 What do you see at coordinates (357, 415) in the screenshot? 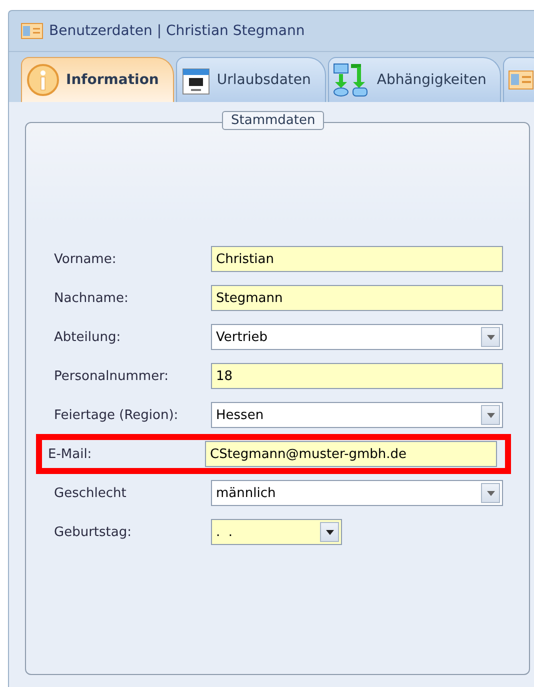
I see `dropdown: Hessen` at bounding box center [357, 415].